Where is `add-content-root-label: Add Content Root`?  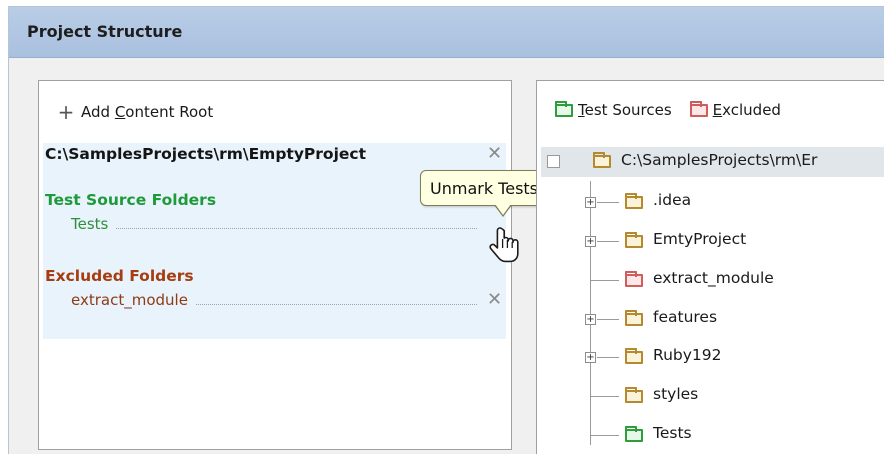
add-content-root-label: Add Content Root is located at coordinates (147, 112).